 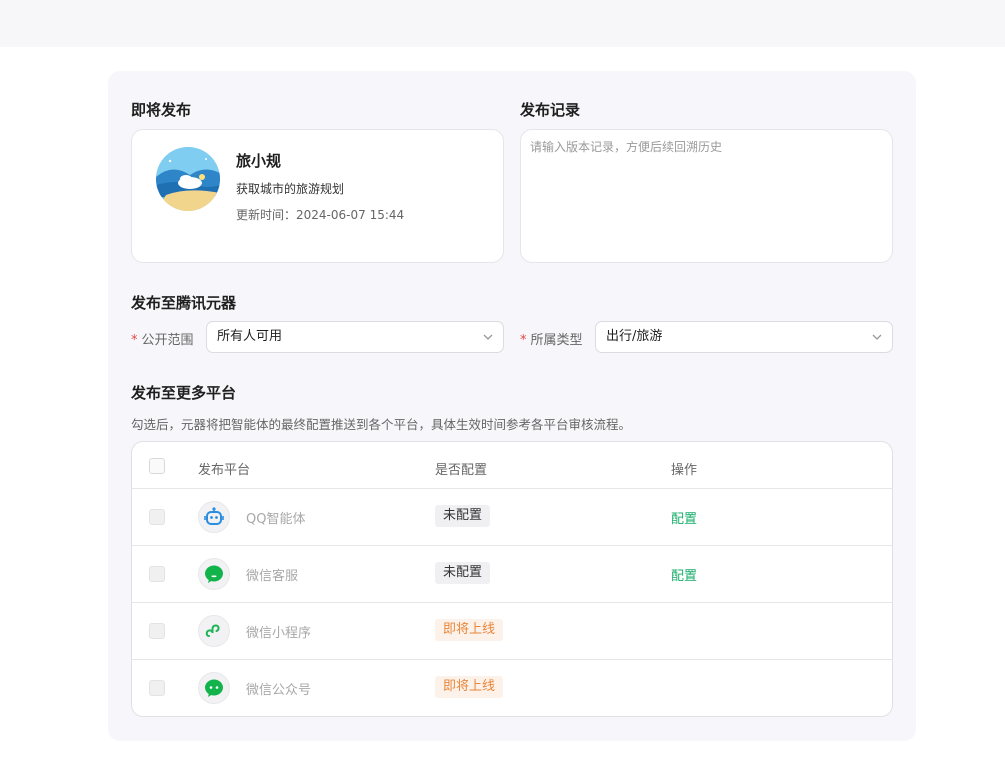 I want to click on platform-name: QQ智能体, so click(x=276, y=519).